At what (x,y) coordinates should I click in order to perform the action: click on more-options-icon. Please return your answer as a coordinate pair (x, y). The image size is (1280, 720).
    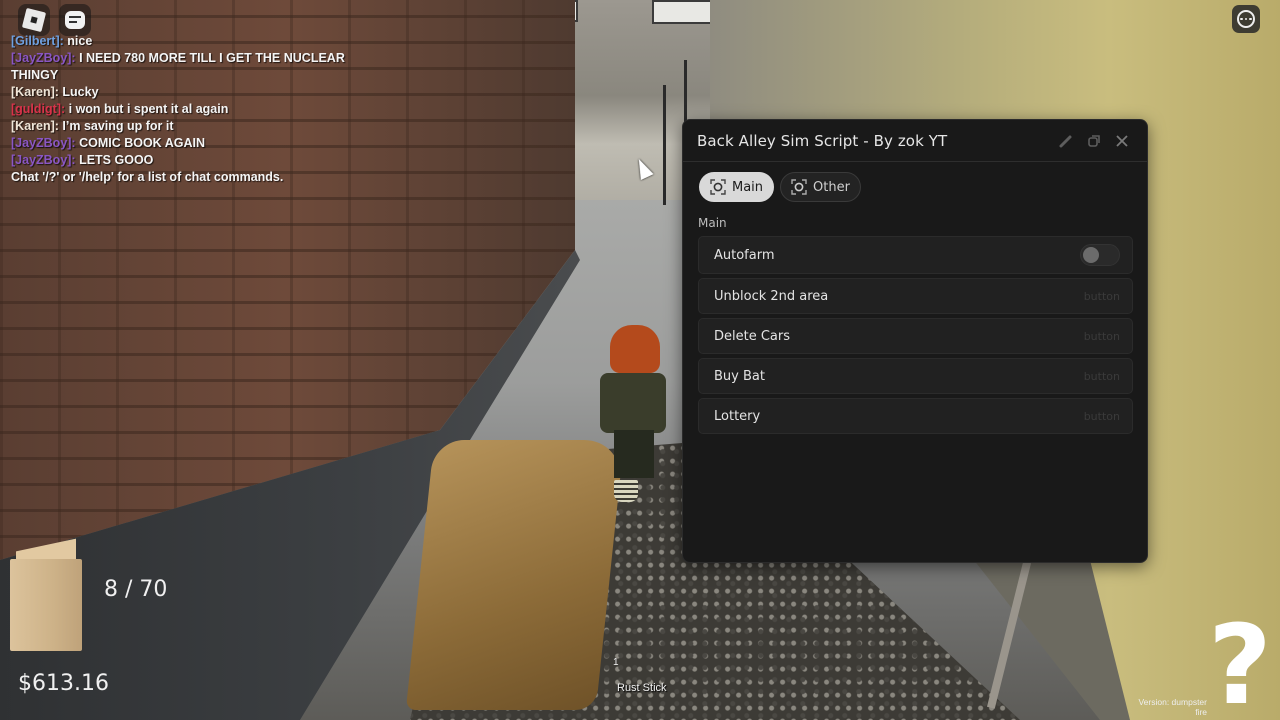
    Looking at the image, I should click on (1246, 19).